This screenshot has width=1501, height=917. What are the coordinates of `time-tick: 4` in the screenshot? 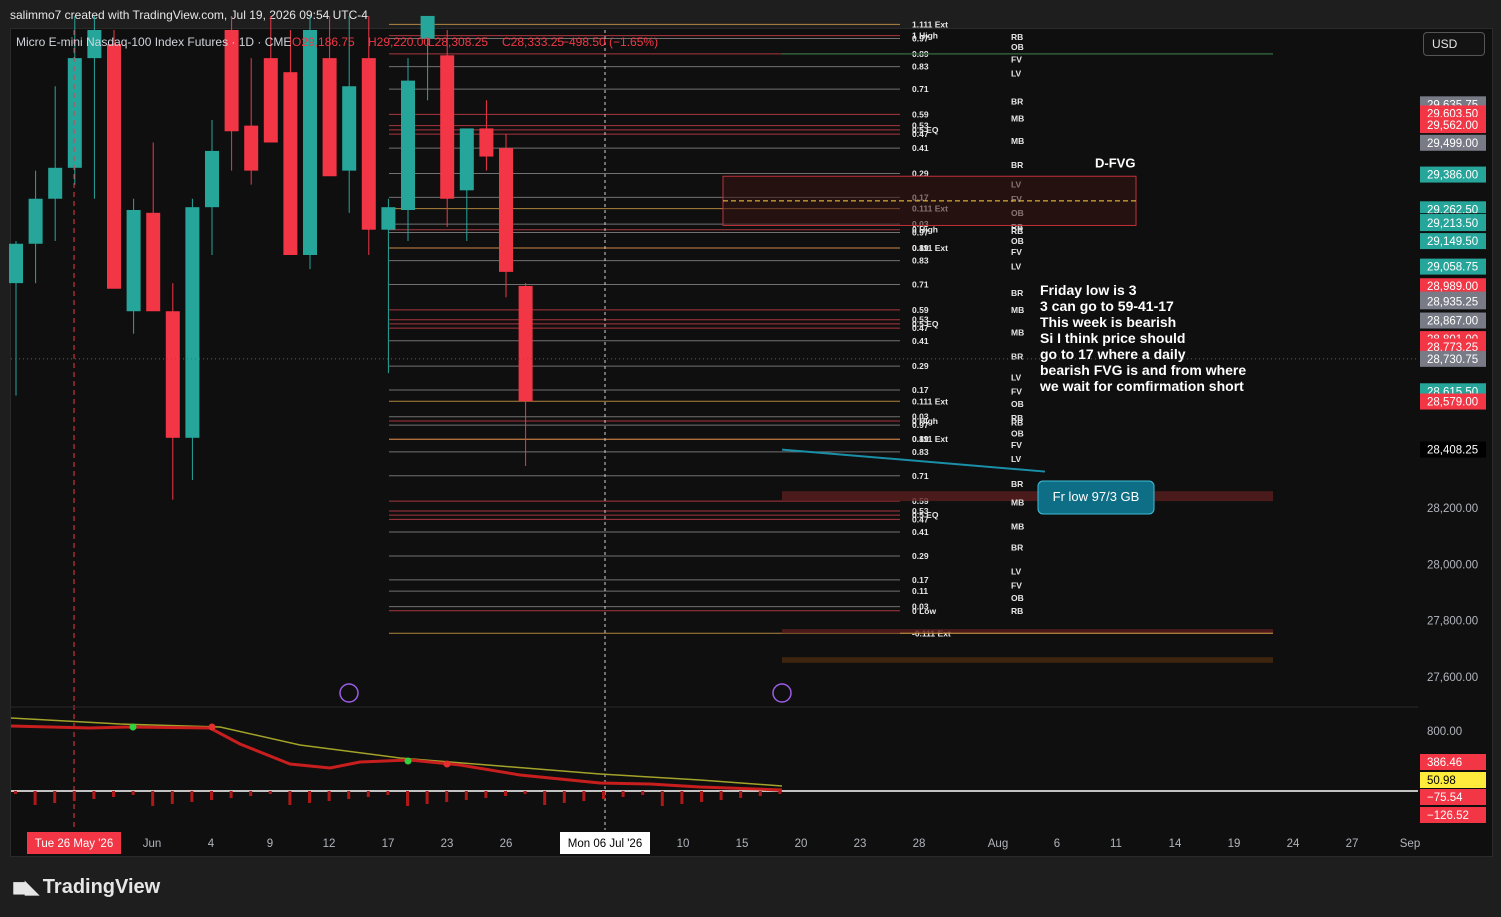 It's located at (211, 844).